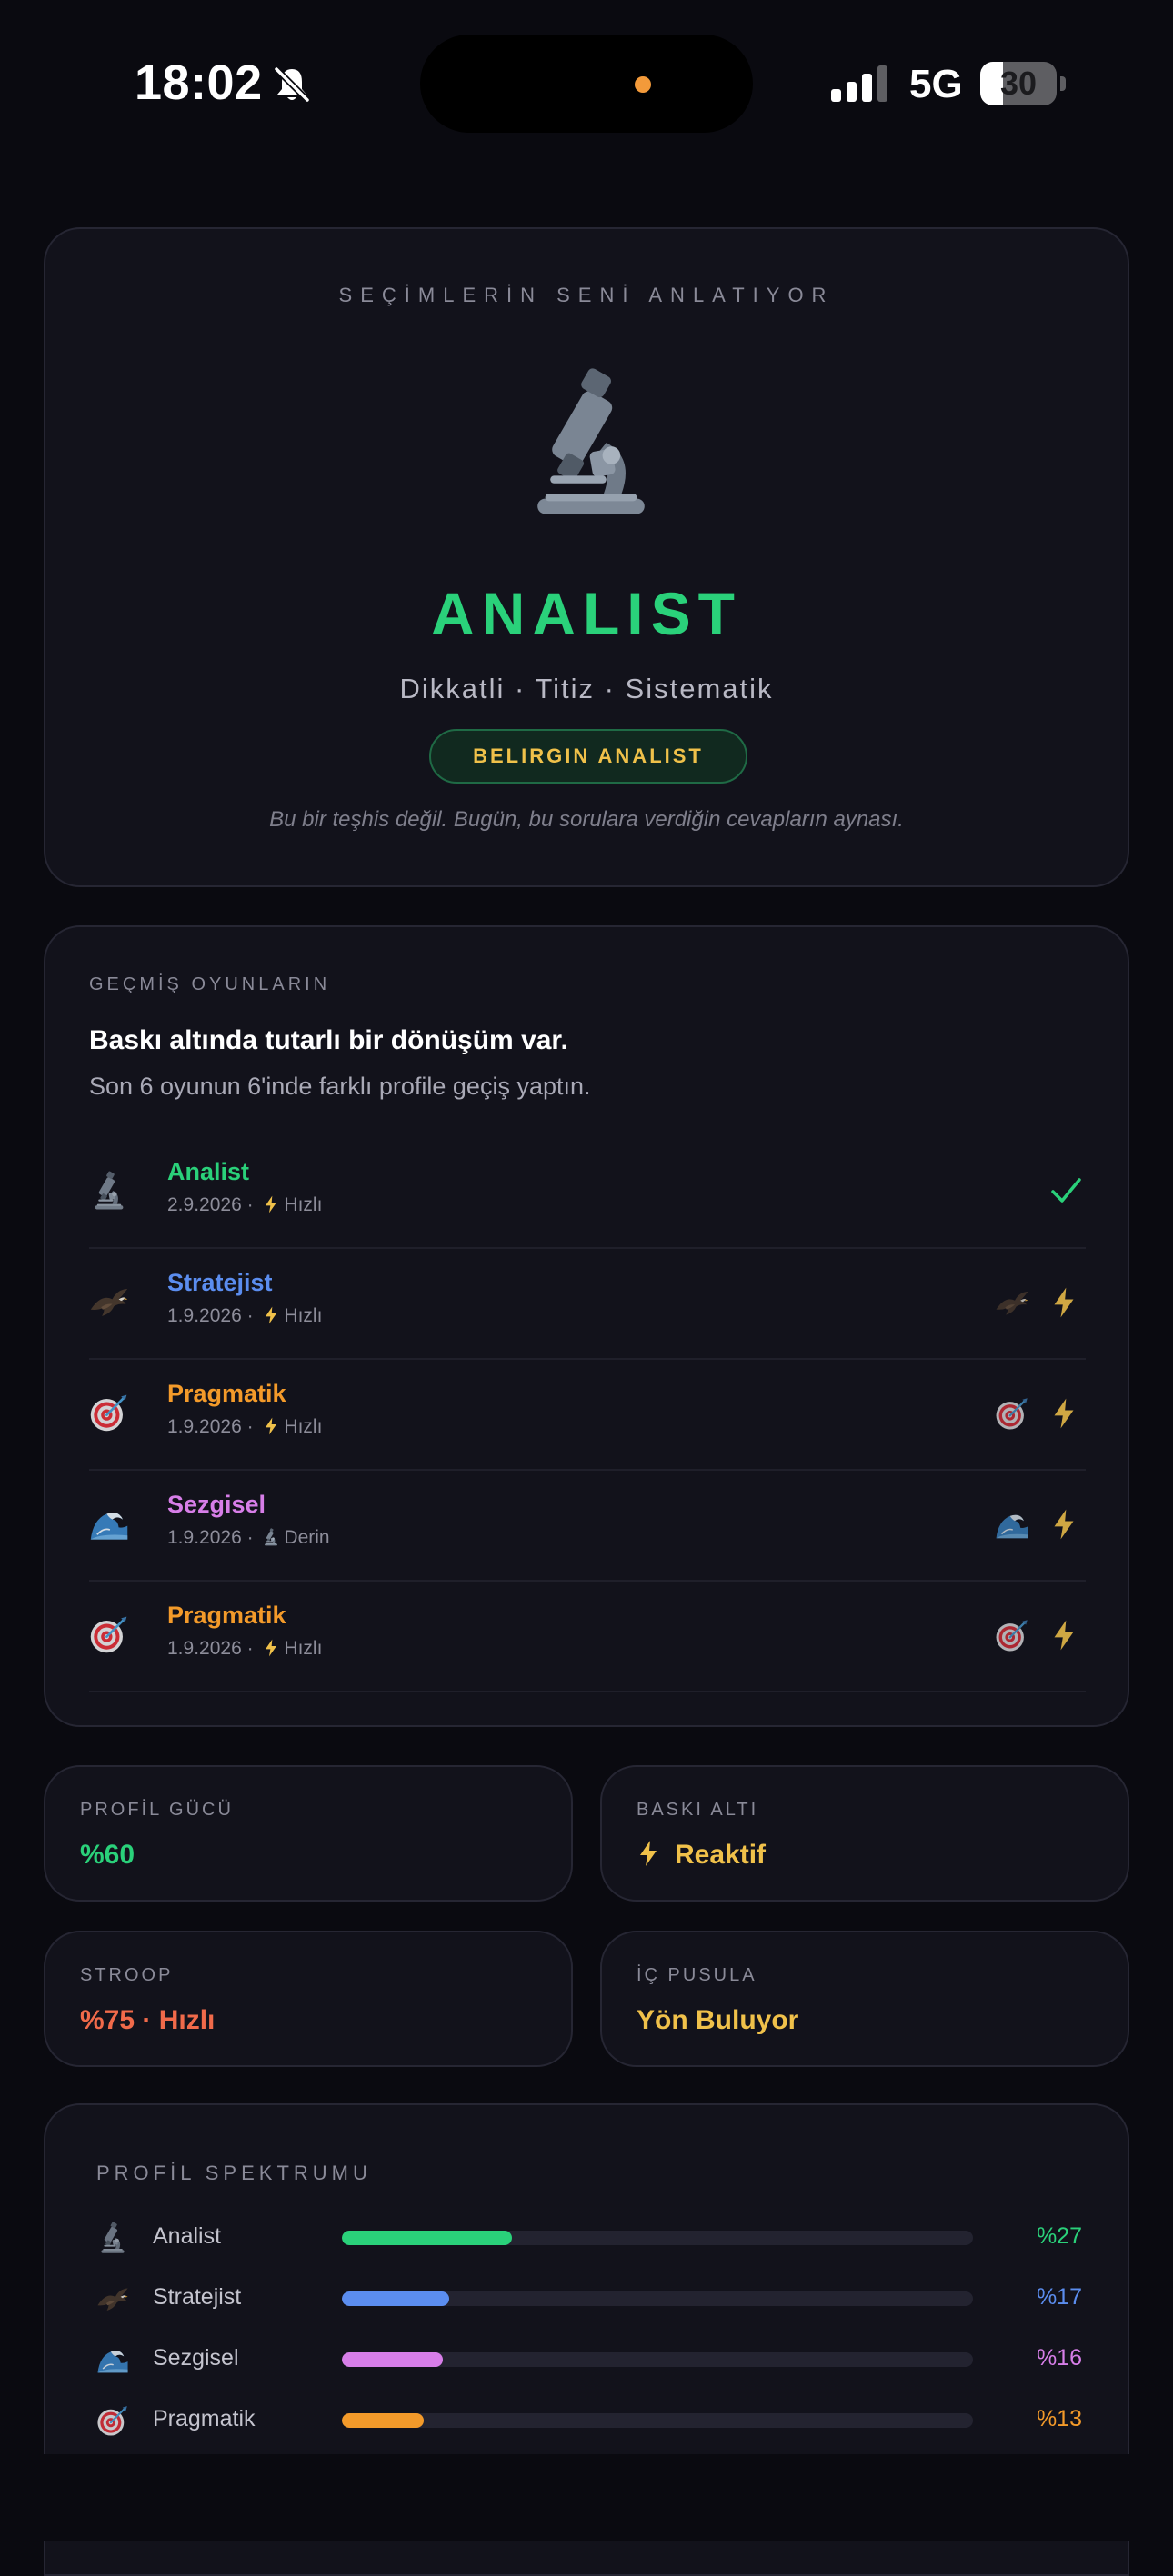  I want to click on stat-label: İÇ PUSULA, so click(697, 1975).